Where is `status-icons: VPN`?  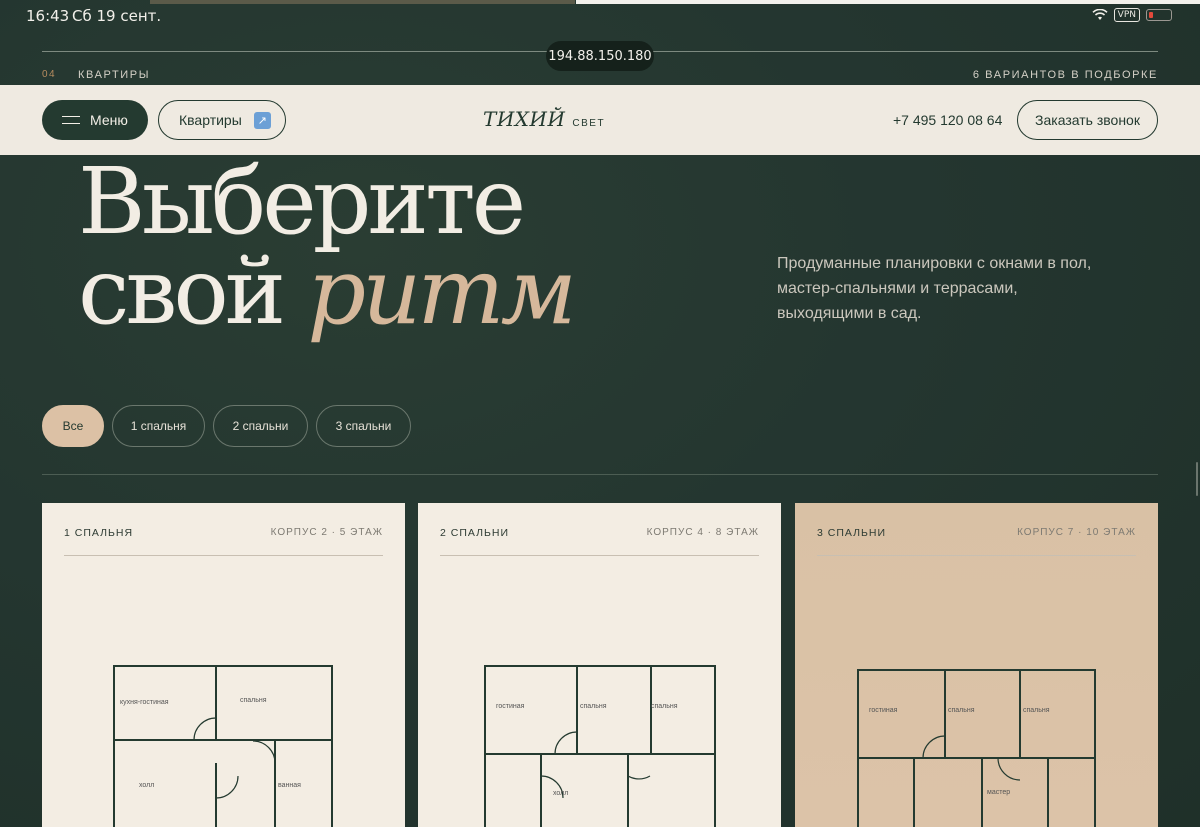 status-icons: VPN is located at coordinates (1132, 15).